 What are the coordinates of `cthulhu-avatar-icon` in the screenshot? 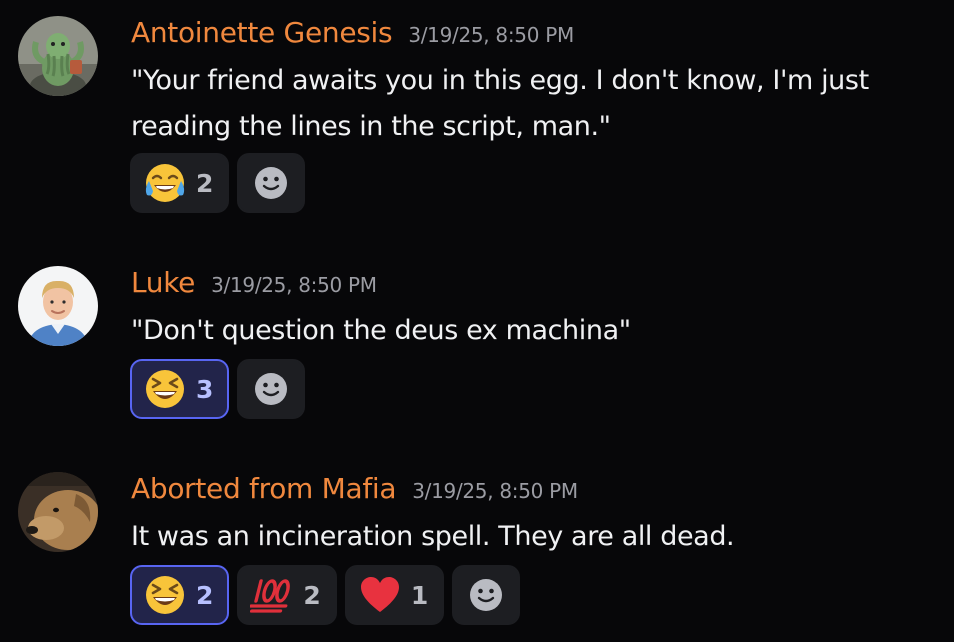 It's located at (58, 56).